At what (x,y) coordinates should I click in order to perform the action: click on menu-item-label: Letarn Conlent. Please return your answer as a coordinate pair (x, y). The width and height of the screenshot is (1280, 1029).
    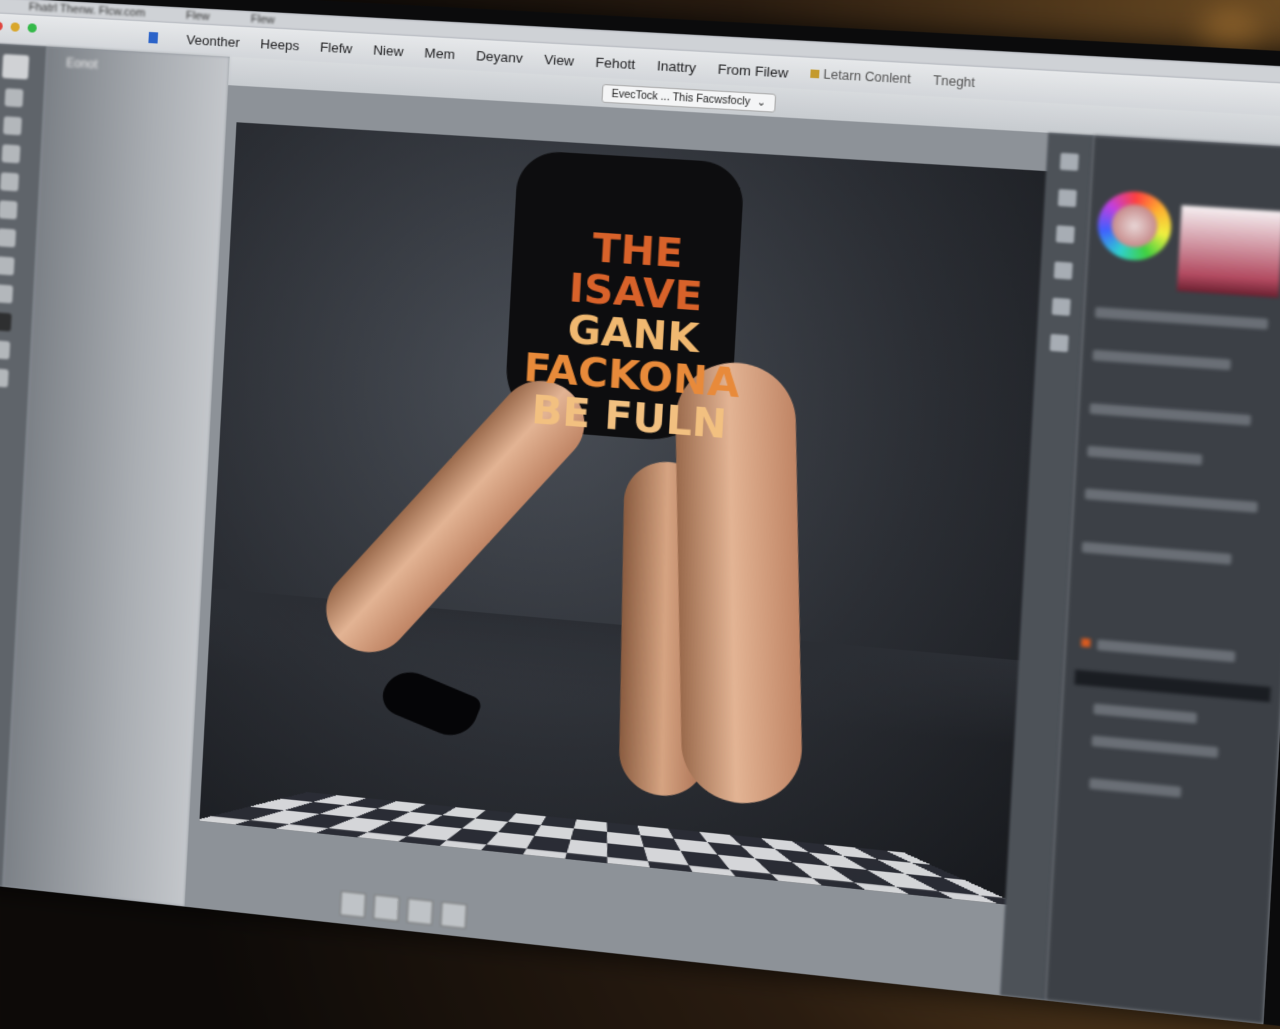
    Looking at the image, I should click on (867, 77).